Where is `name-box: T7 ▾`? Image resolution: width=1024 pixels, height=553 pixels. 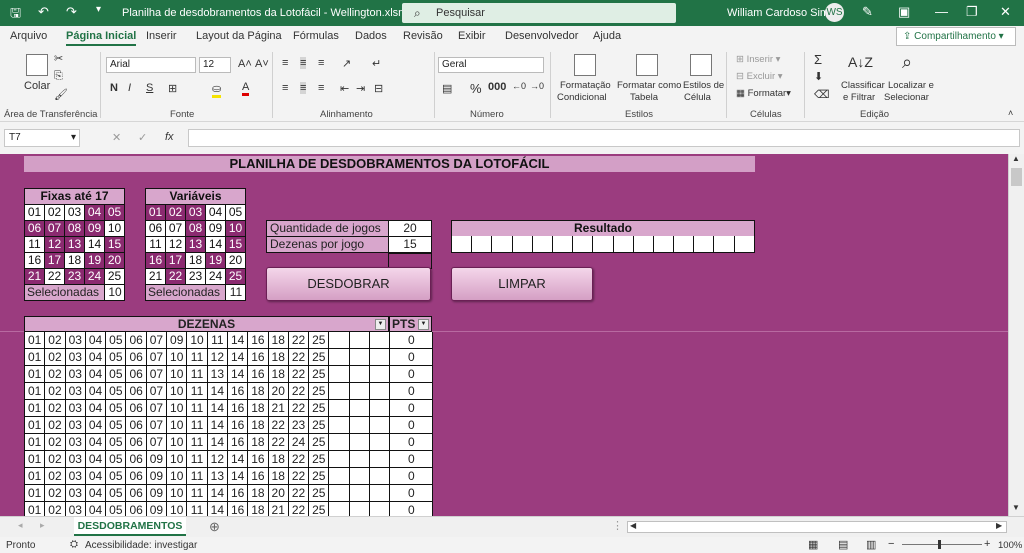
name-box: T7 ▾ is located at coordinates (42, 138).